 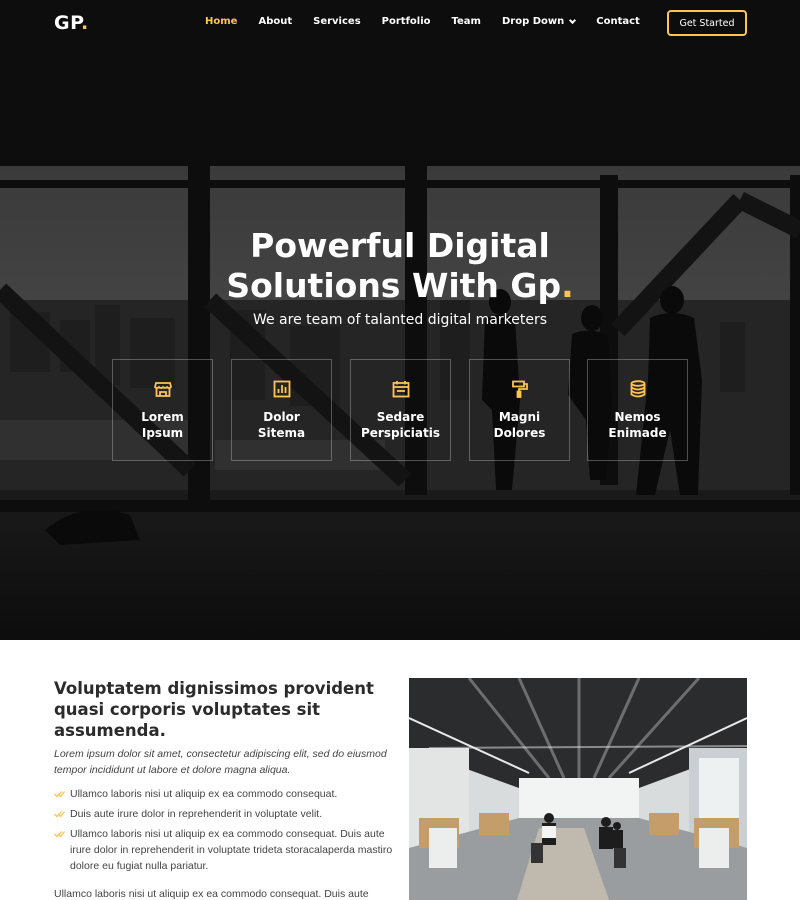 I want to click on icon-box-line2: Enimade, so click(x=637, y=433).